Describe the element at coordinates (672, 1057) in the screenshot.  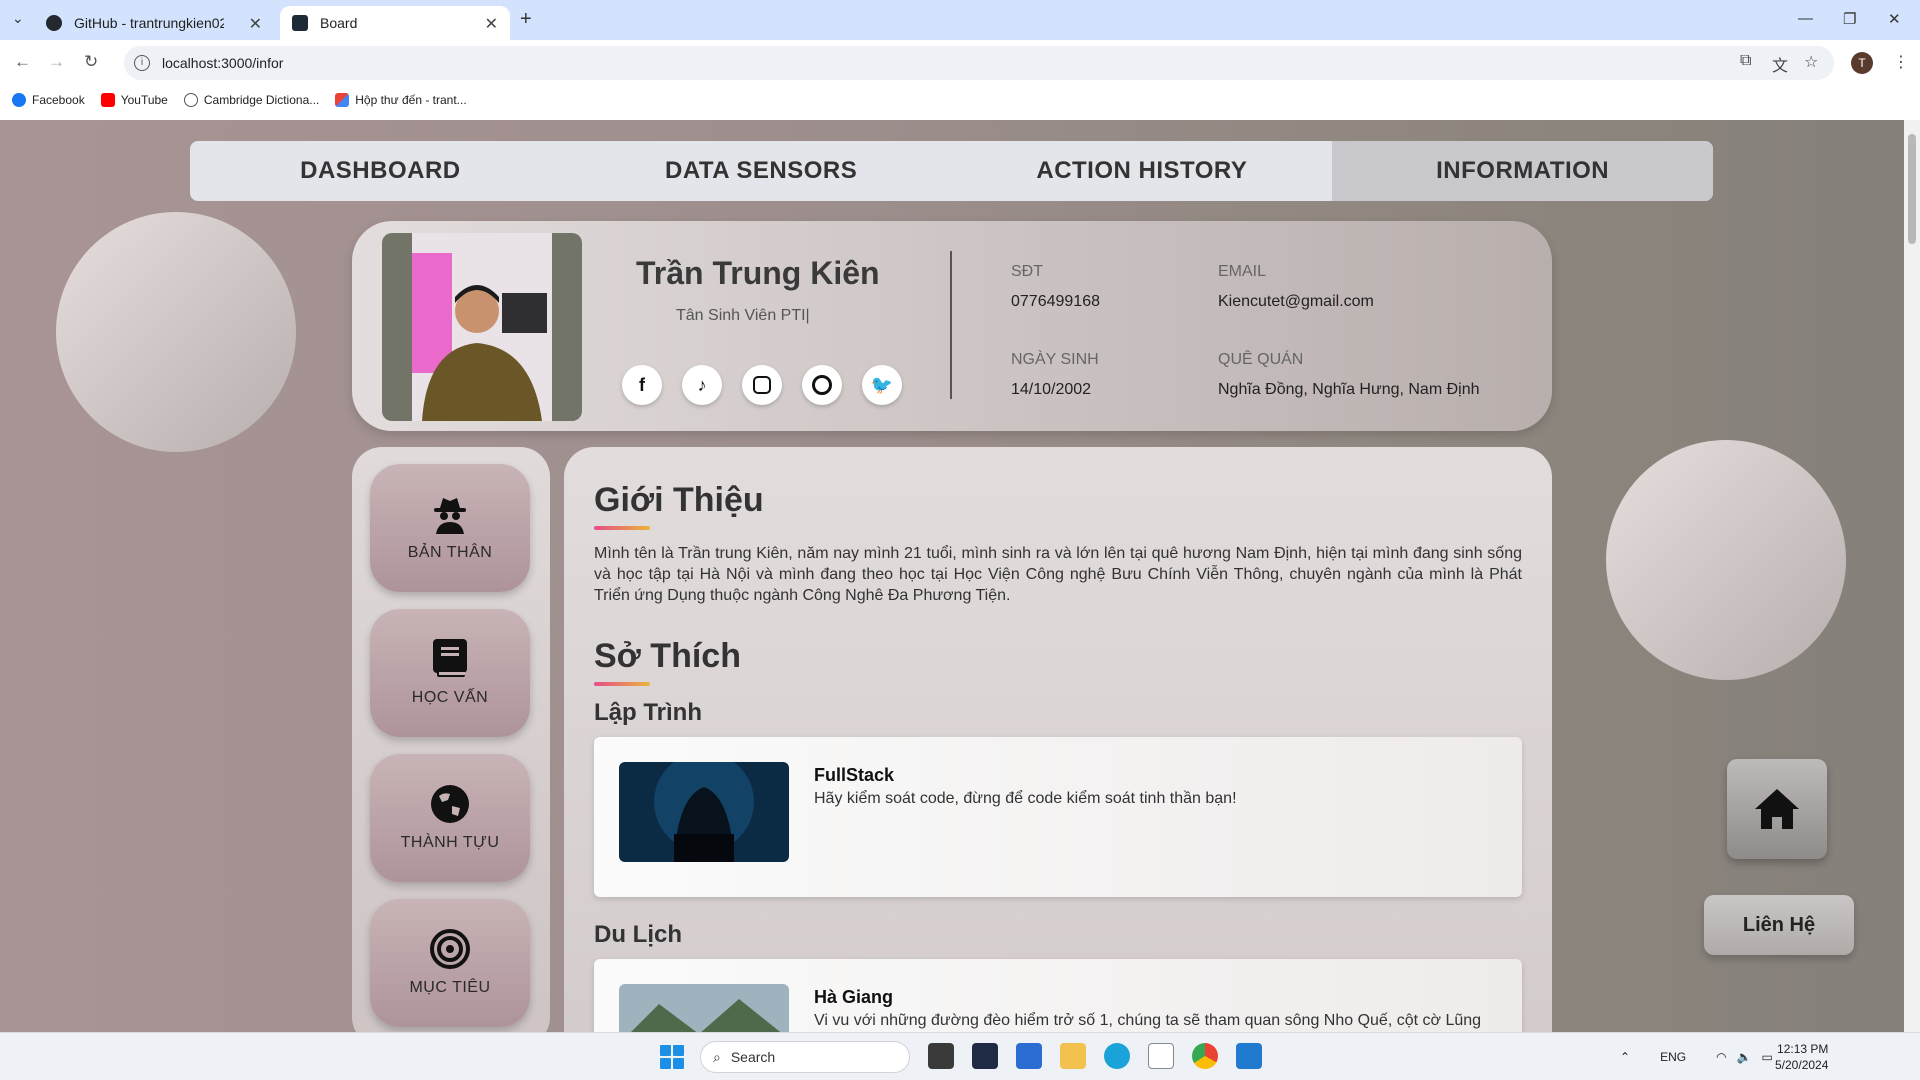
I see `windows-start-icon` at that location.